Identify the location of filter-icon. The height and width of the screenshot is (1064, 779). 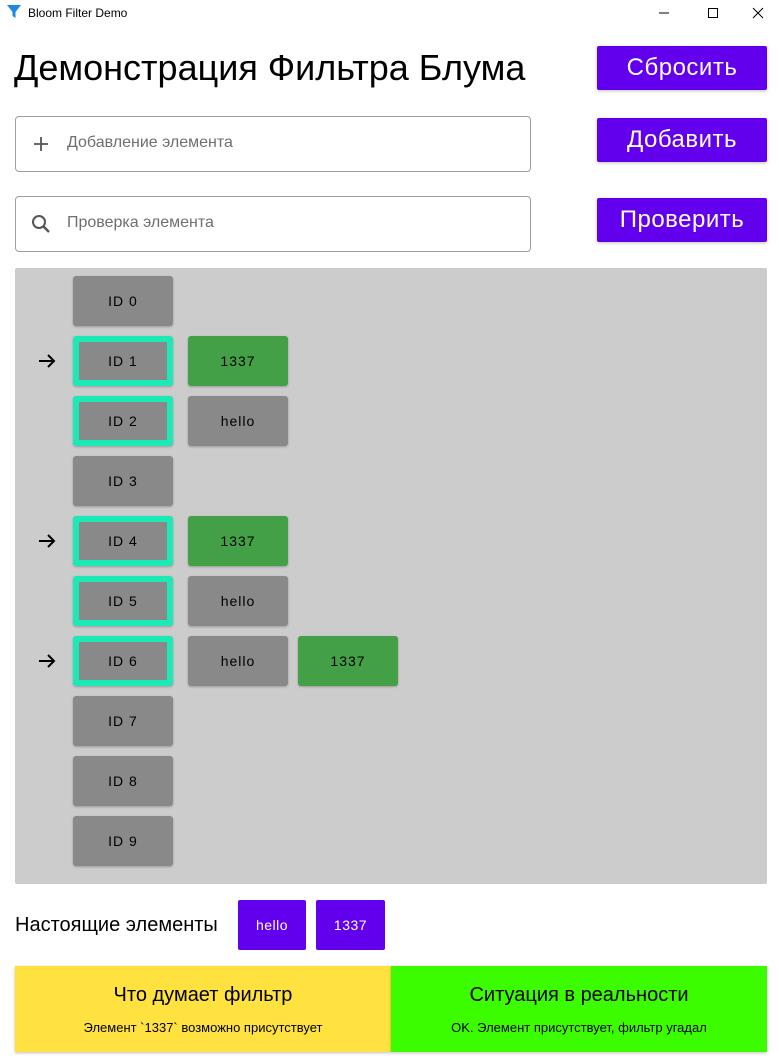
(14, 11).